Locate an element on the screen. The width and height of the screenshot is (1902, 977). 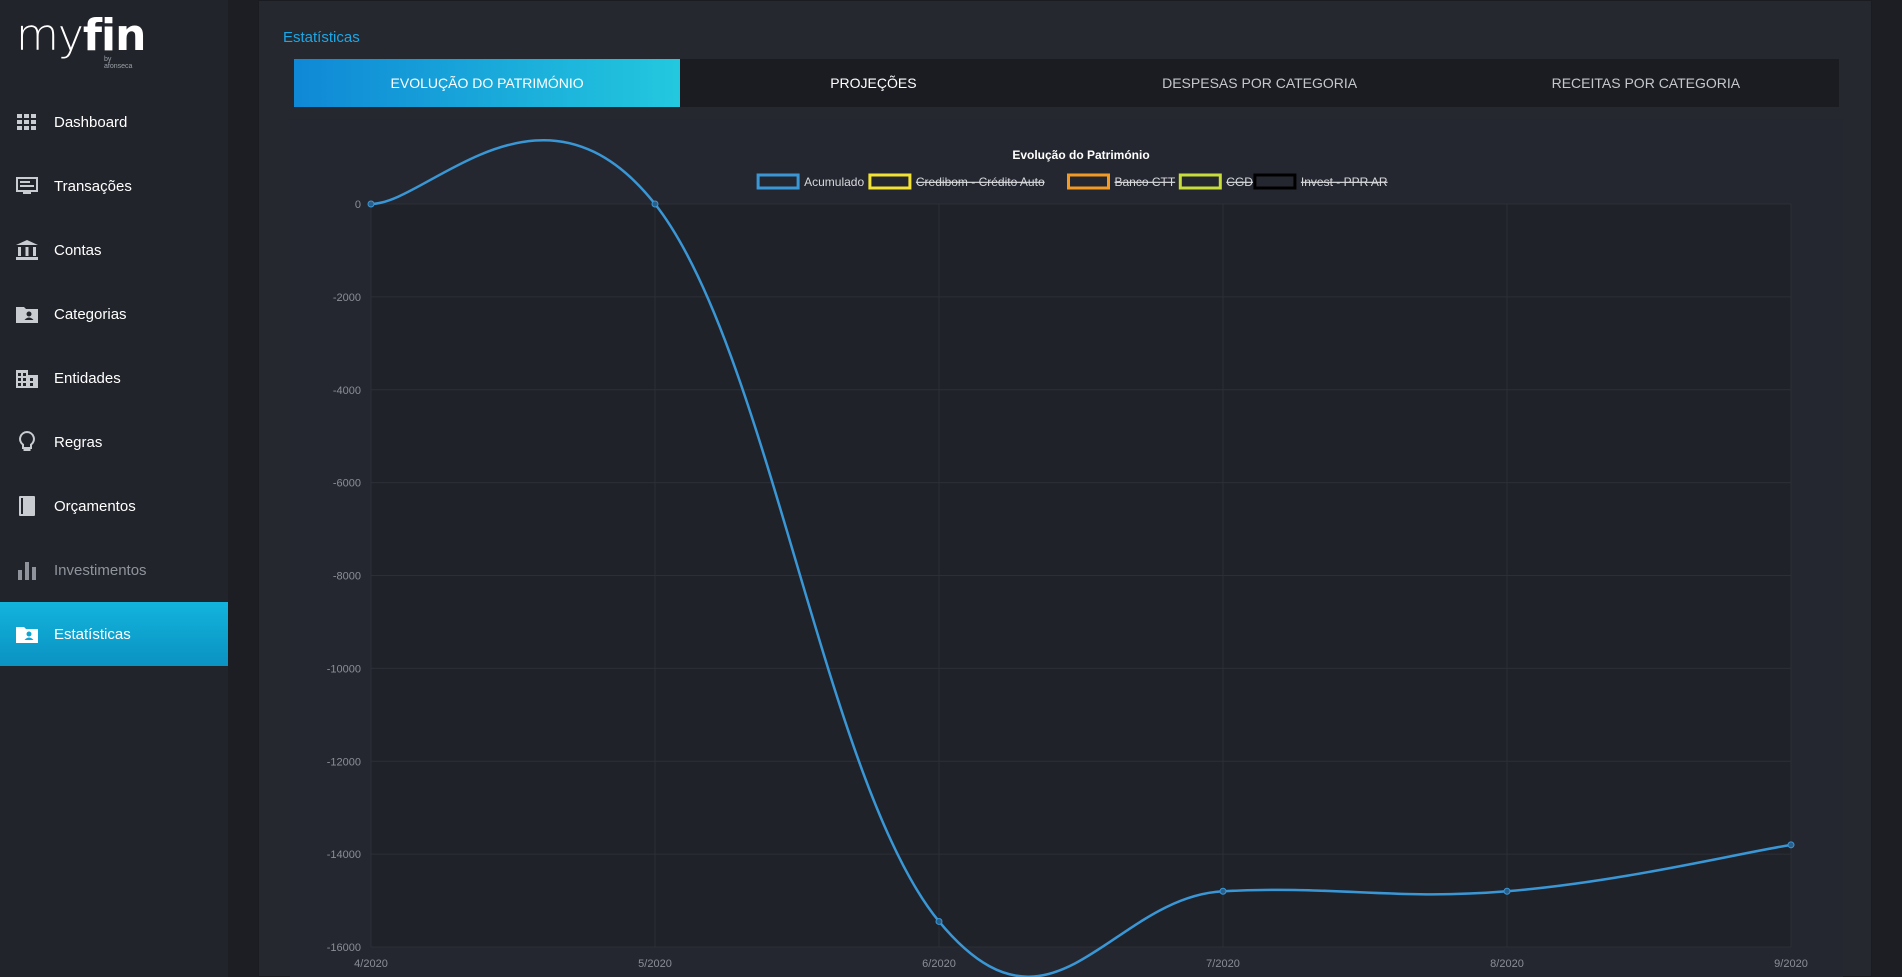
logo-byline: by afonseca is located at coordinates (118, 63).